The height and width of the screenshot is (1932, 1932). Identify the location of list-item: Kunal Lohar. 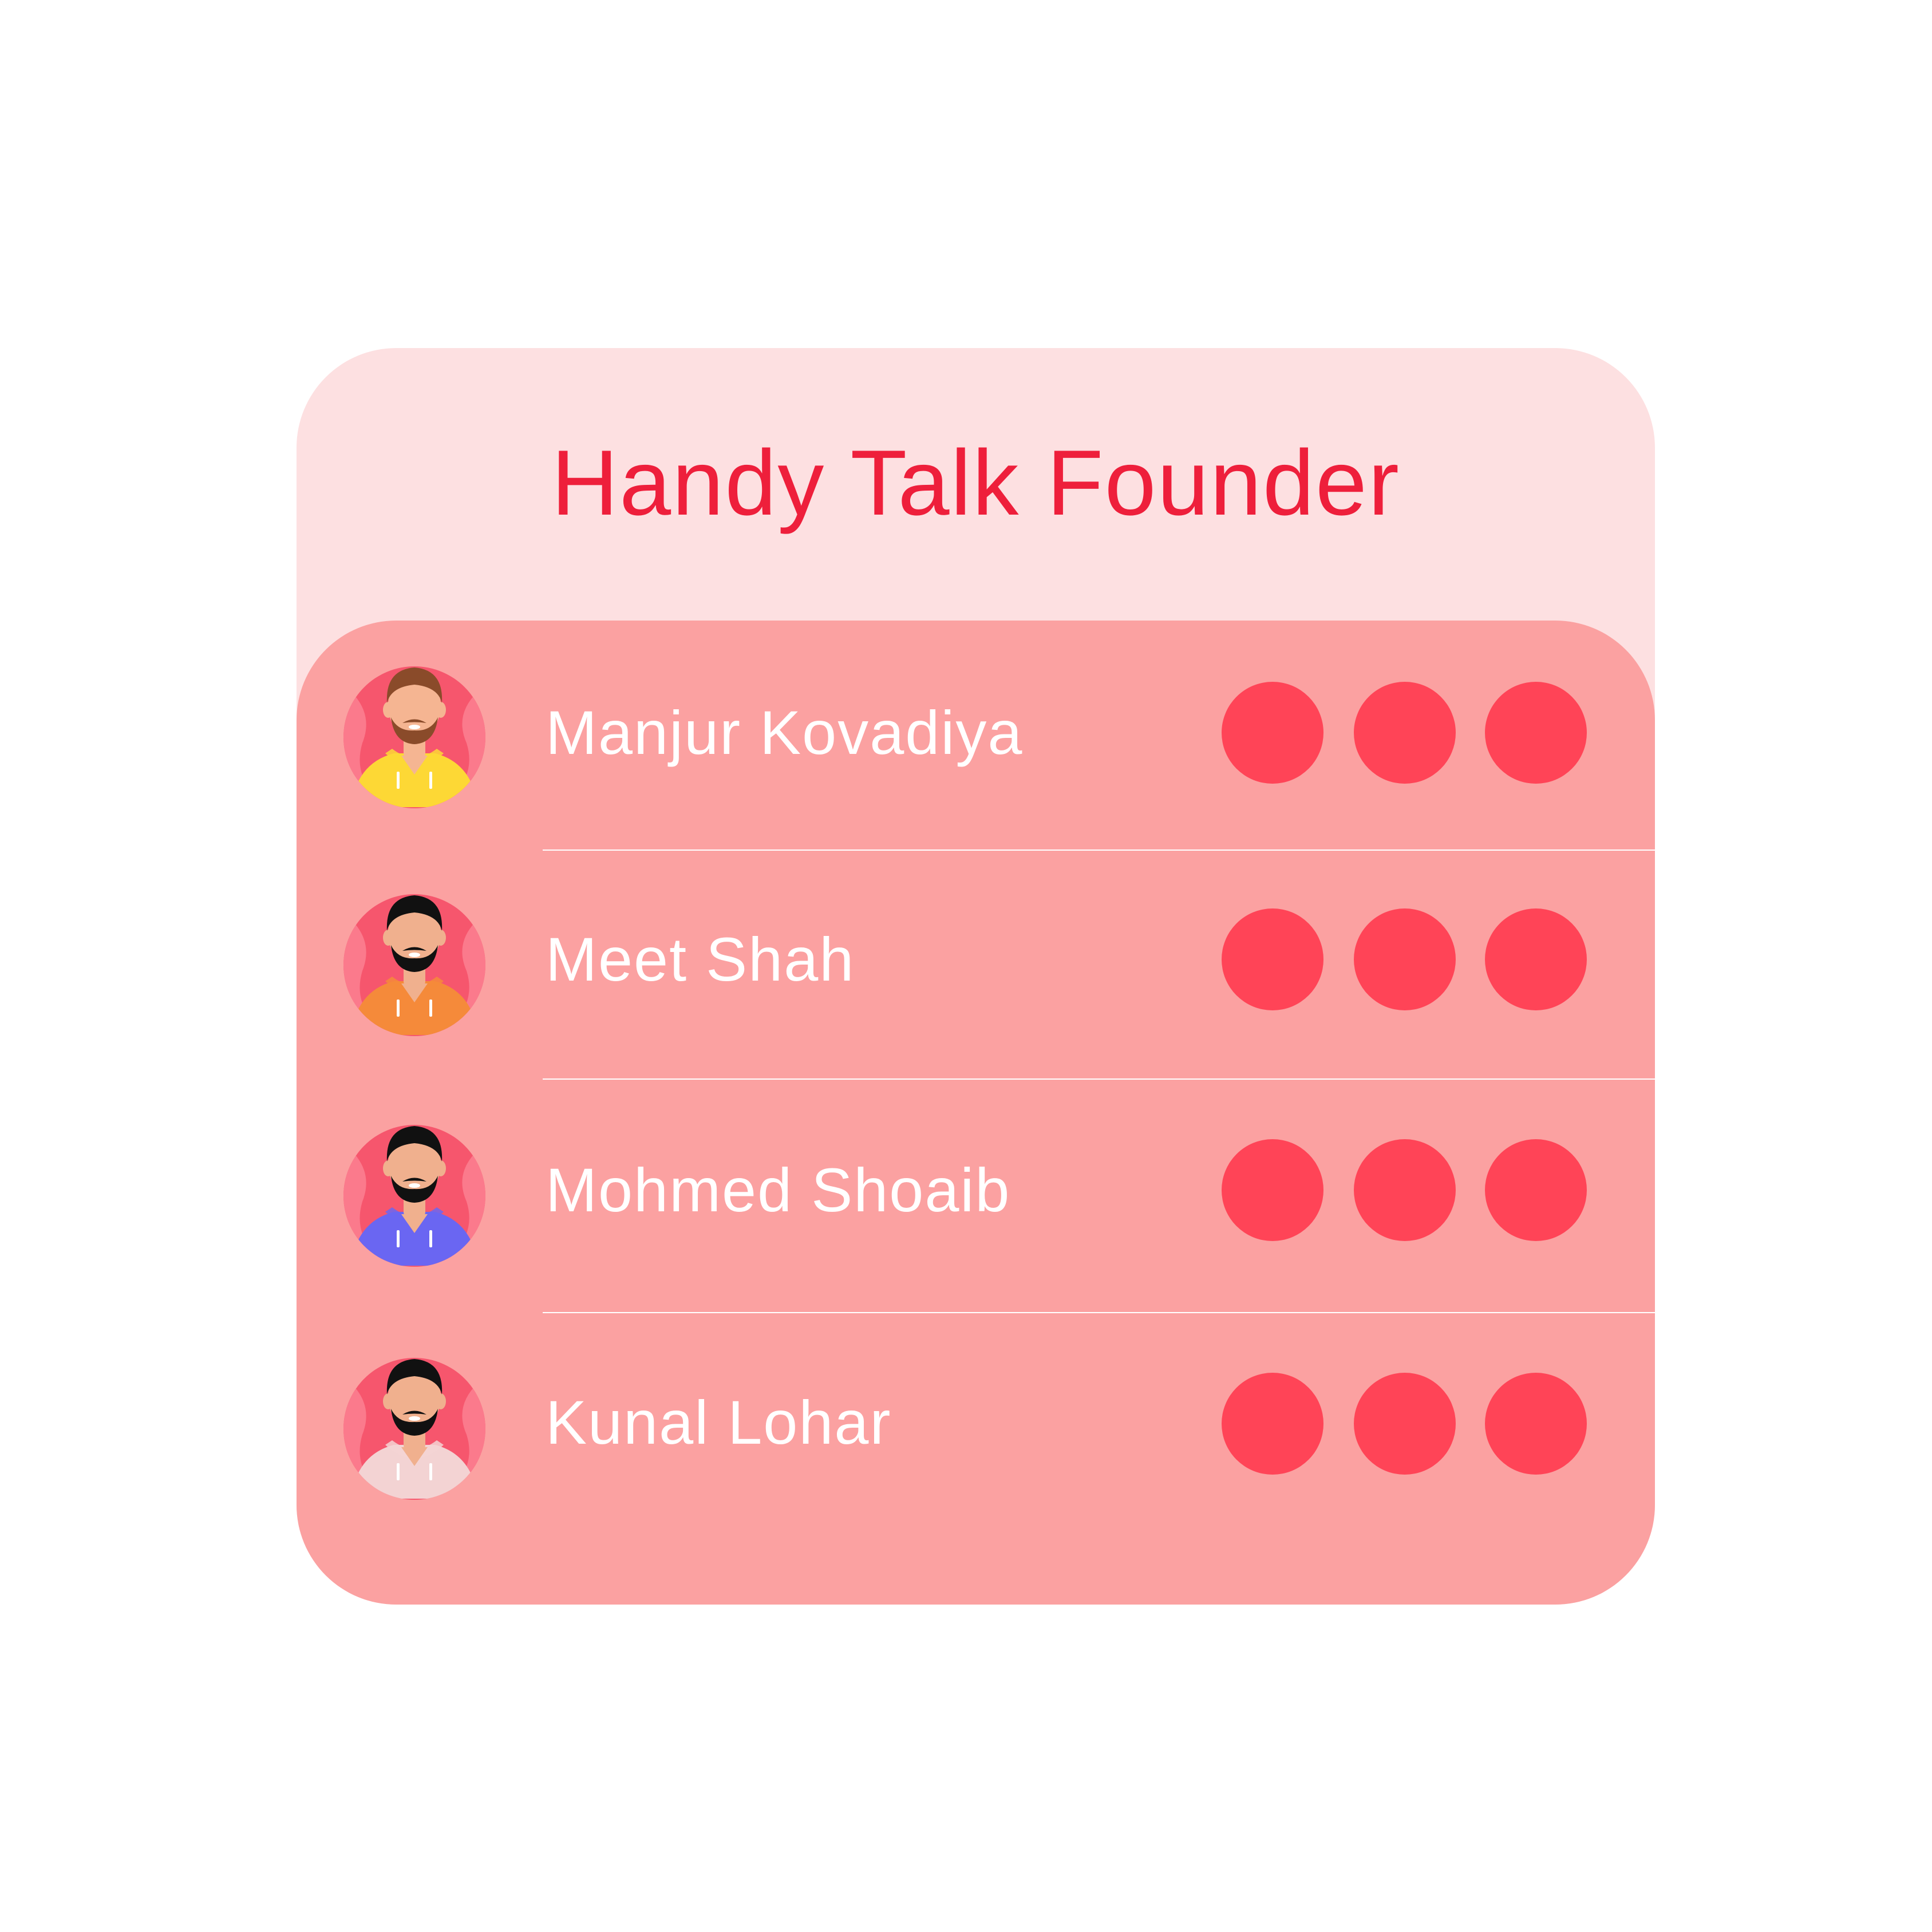
(976, 1427).